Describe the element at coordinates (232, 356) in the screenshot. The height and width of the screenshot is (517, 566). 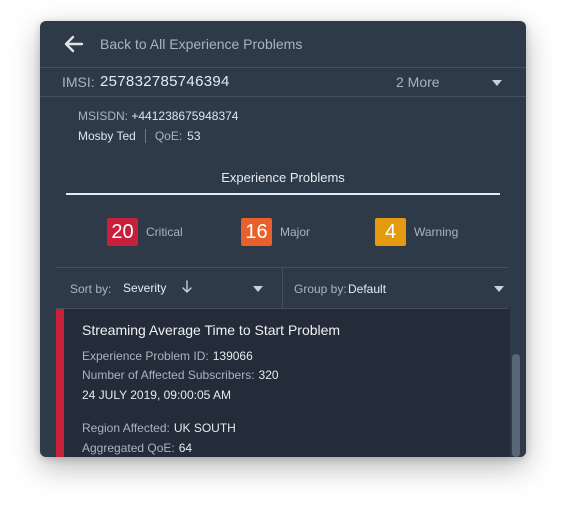
I see `problem-id-value: 139066` at that location.